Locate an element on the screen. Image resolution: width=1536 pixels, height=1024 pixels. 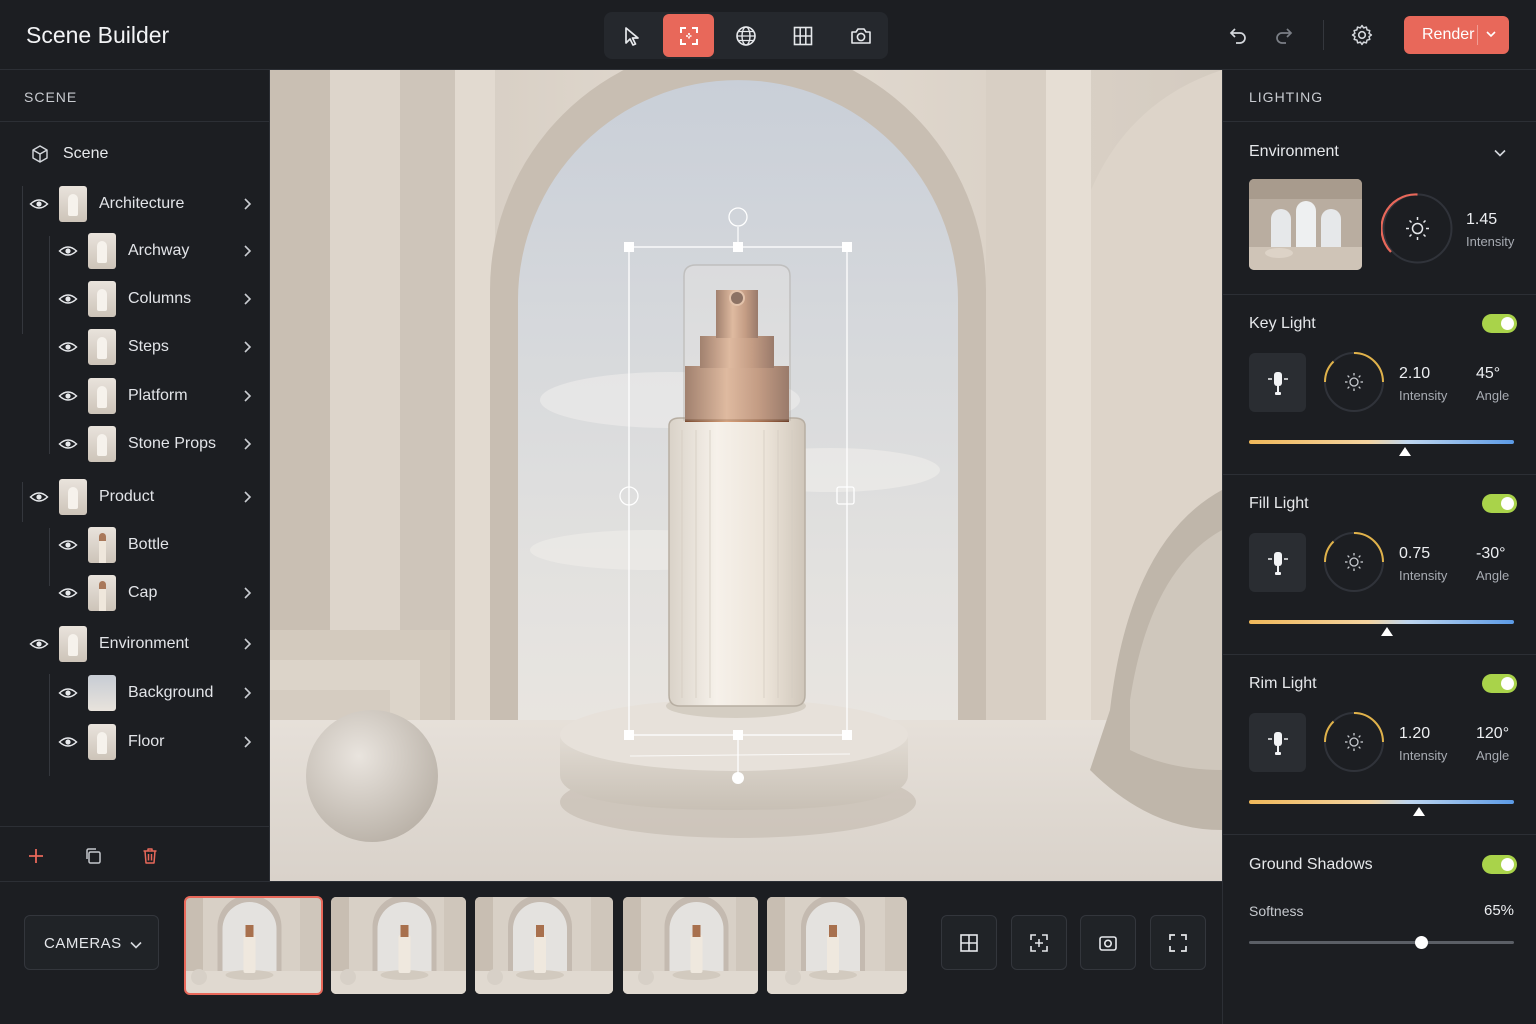
chevron-down-icon is located at coordinates (1491, 34).